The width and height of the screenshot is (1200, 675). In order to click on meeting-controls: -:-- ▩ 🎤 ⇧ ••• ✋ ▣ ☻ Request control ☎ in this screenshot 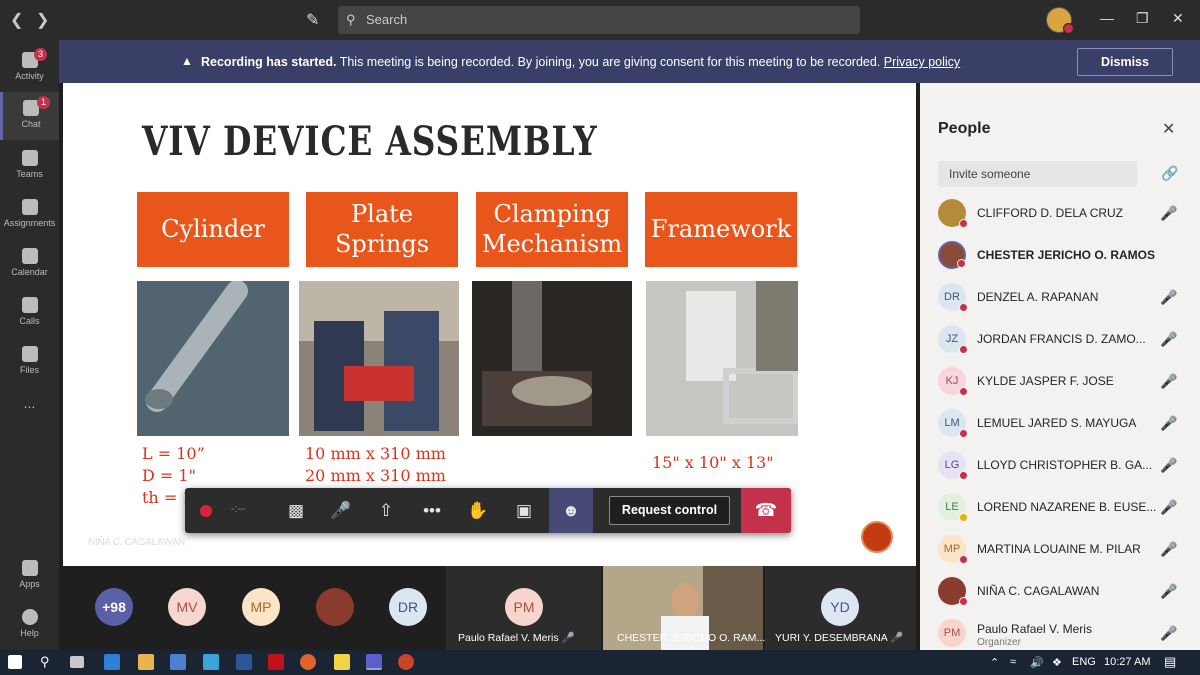, I will do `click(488, 510)`.